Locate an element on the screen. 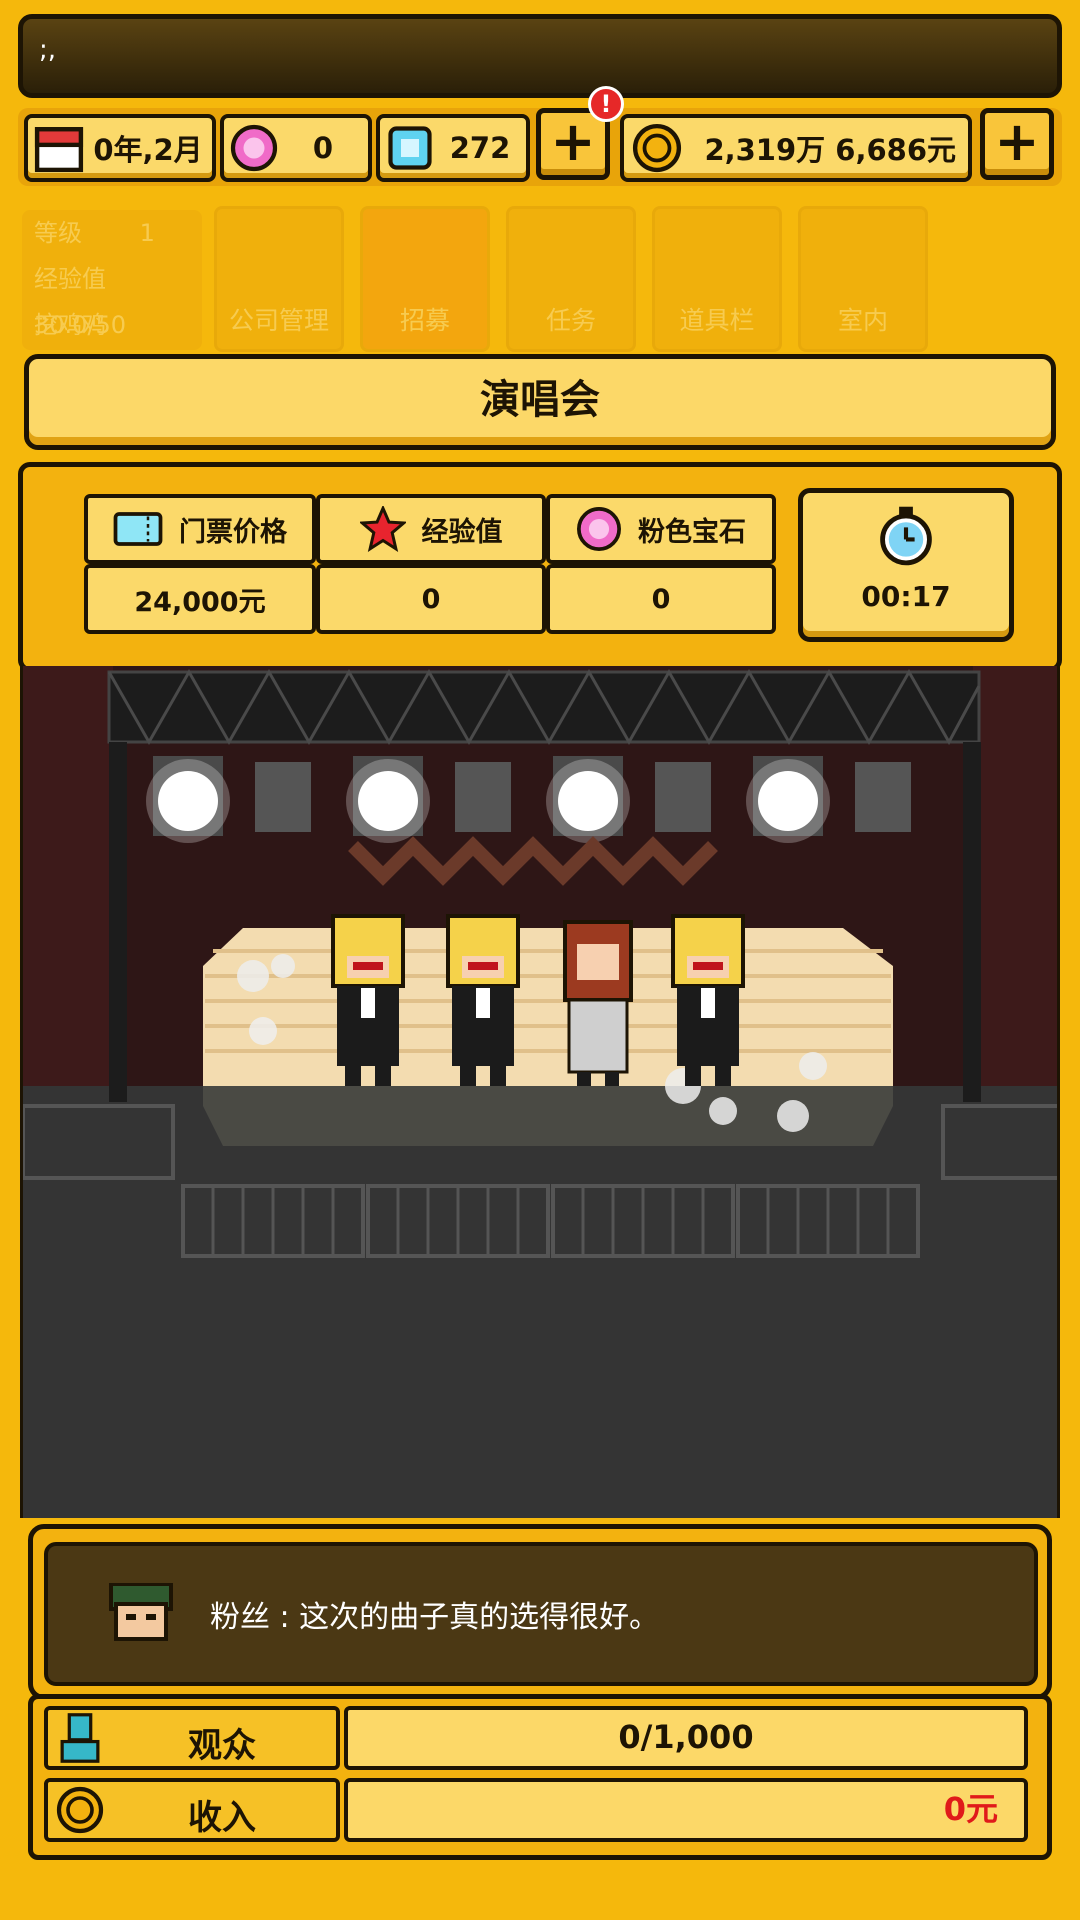  level-label: 等级 is located at coordinates (58, 233).